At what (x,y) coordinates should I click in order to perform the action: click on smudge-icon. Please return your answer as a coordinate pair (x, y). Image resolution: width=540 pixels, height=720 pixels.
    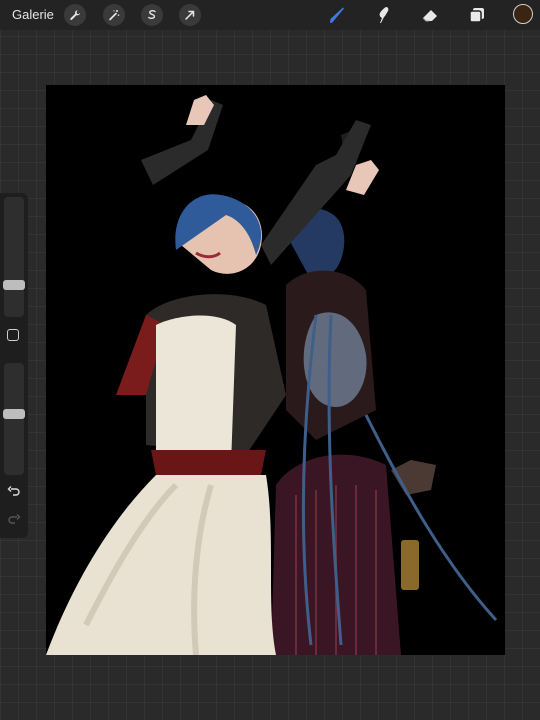
    Looking at the image, I should click on (383, 15).